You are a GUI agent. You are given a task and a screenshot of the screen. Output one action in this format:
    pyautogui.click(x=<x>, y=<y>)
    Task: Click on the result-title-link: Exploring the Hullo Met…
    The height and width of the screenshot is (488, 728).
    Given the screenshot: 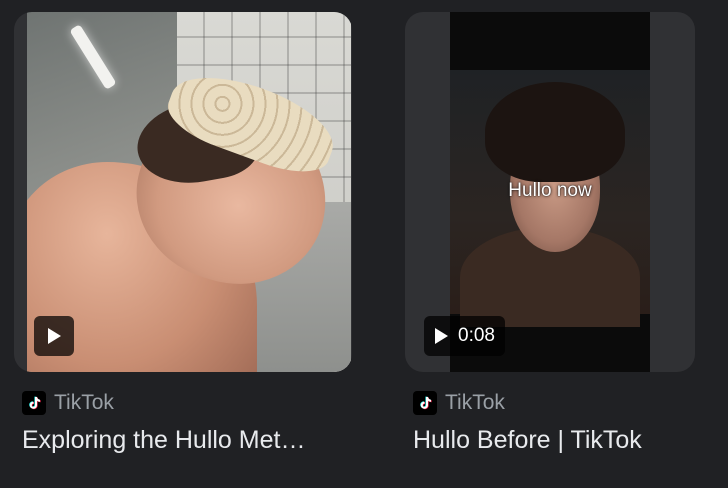 What is the action you would take?
    pyautogui.click(x=187, y=440)
    